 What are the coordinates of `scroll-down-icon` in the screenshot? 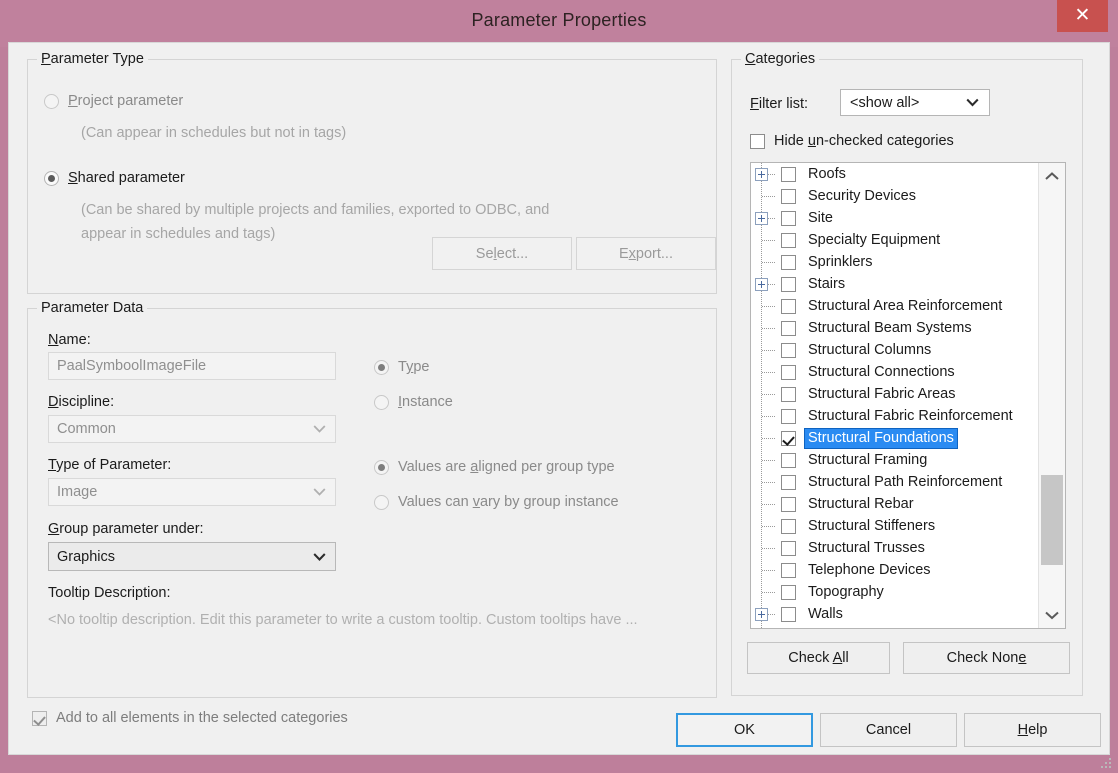 It's located at (1052, 615).